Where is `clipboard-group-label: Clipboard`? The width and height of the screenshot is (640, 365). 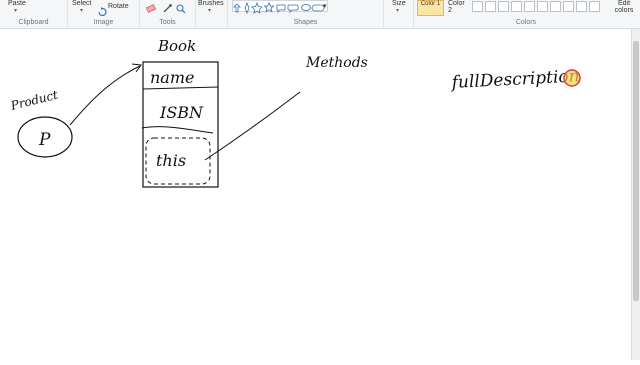
clipboard-group-label: Clipboard is located at coordinates (33, 22).